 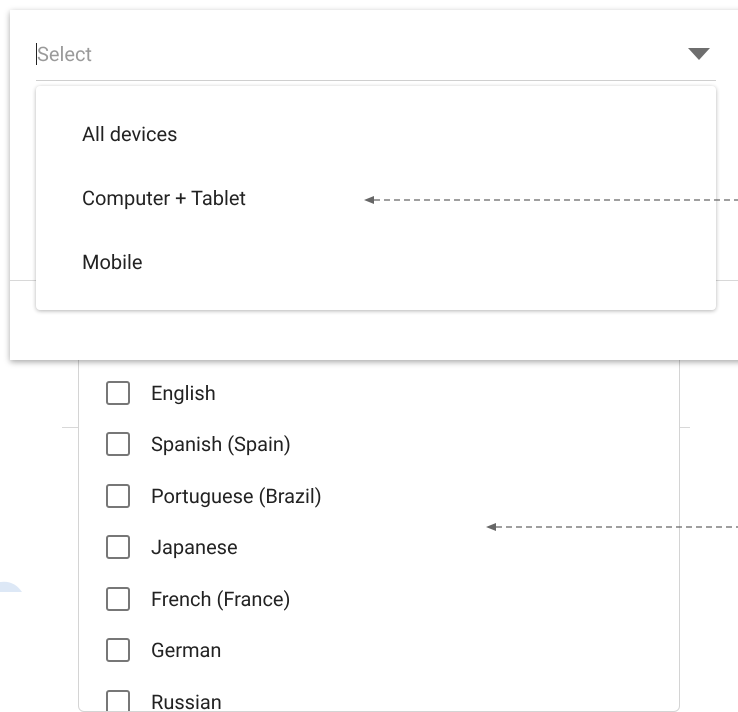 What do you see at coordinates (186, 650) in the screenshot?
I see `language-label: German` at bounding box center [186, 650].